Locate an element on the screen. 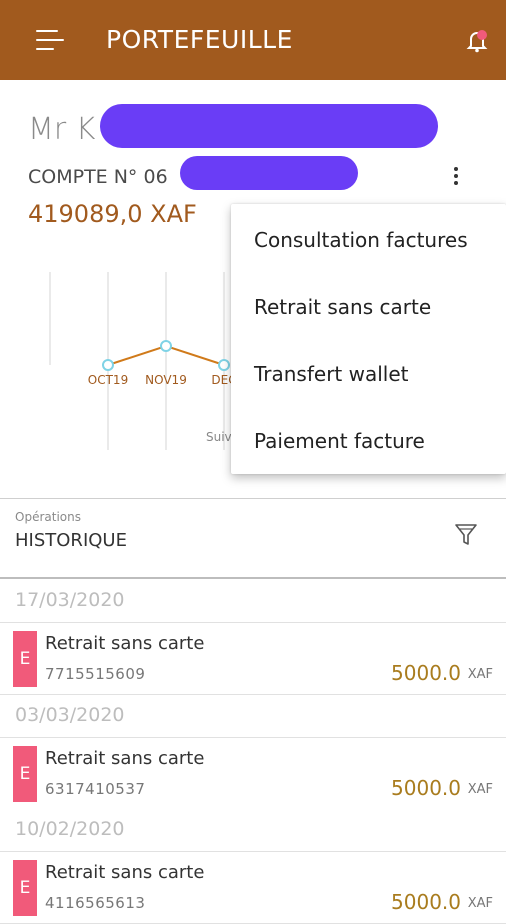 The width and height of the screenshot is (506, 924). operation-reference: 7715515609 is located at coordinates (95, 674).